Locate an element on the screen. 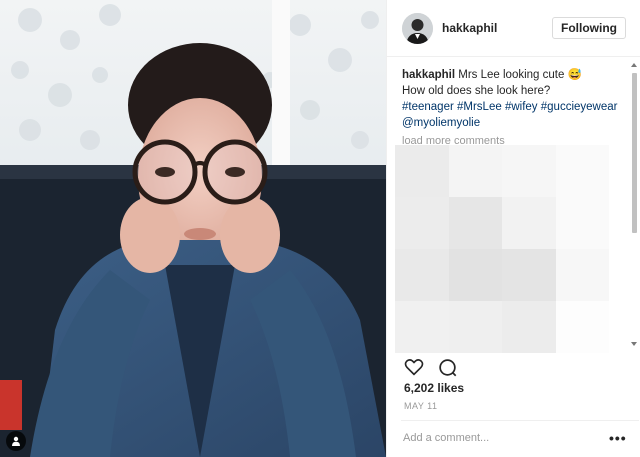  post-header: hakkaphil Following is located at coordinates (513, 28).